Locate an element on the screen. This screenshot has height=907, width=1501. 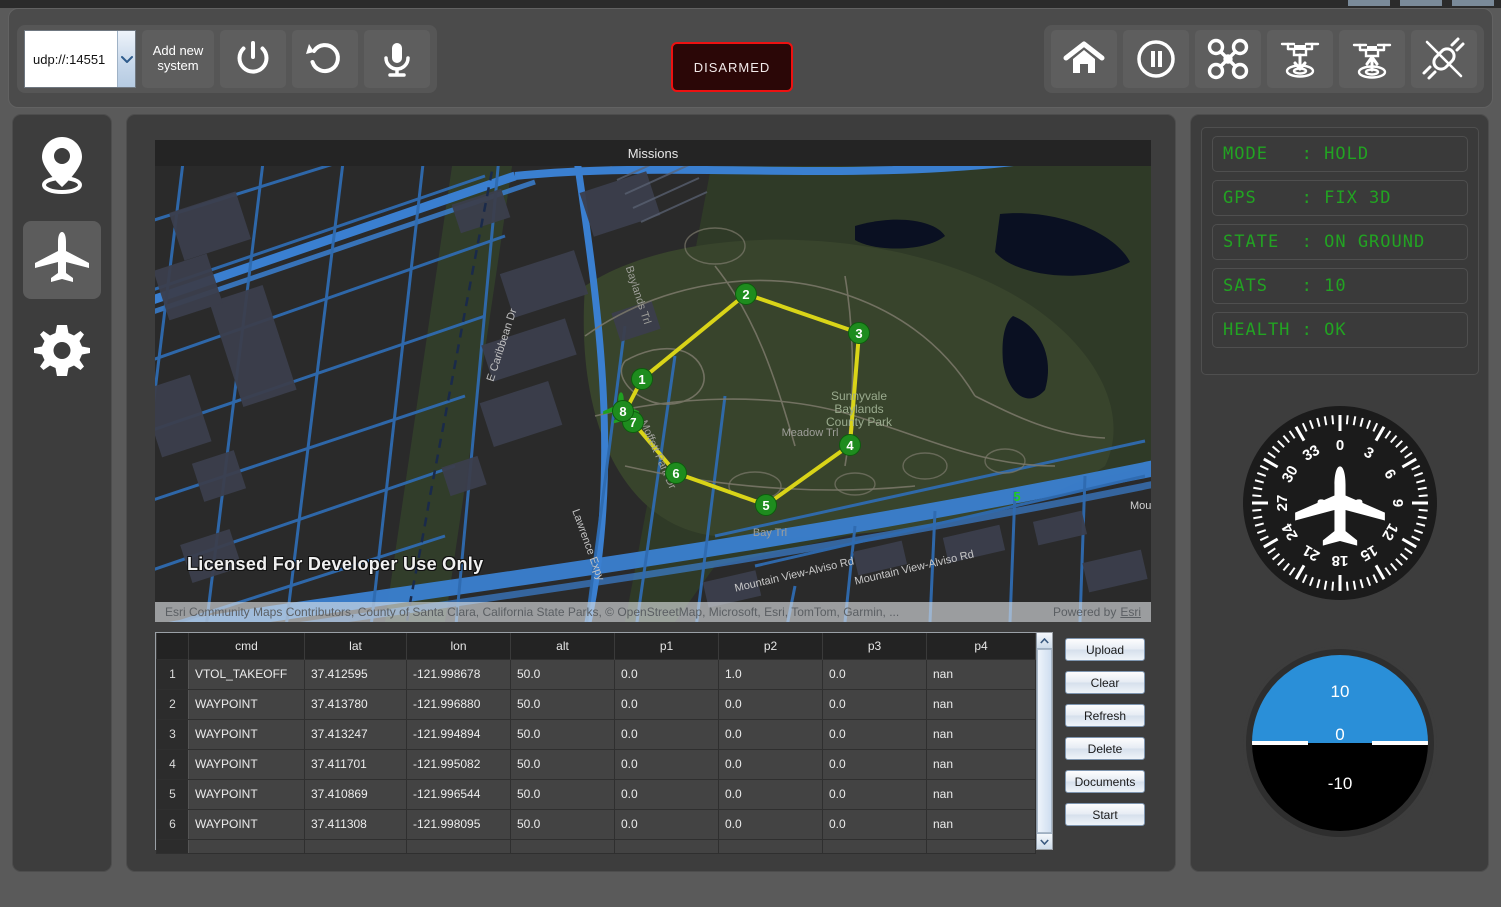
window-close-strip is located at coordinates (1473, 3).